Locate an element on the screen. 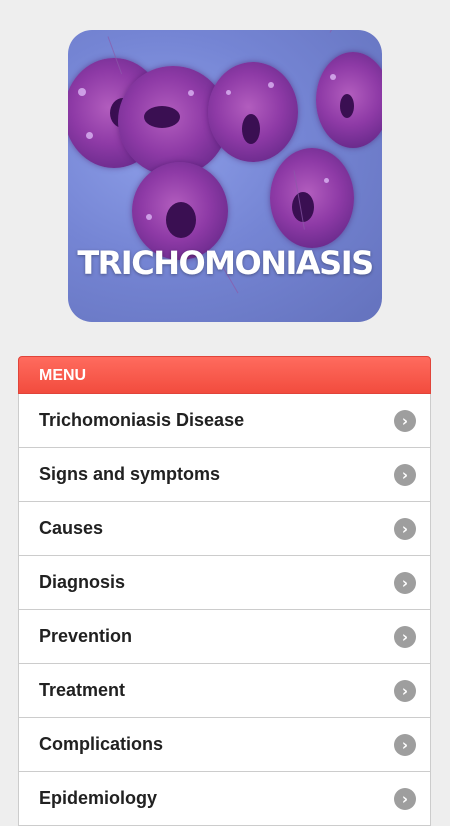 Image resolution: width=450 pixels, height=826 pixels. menu-item-diagnosis: Diagnosis › is located at coordinates (224, 583).